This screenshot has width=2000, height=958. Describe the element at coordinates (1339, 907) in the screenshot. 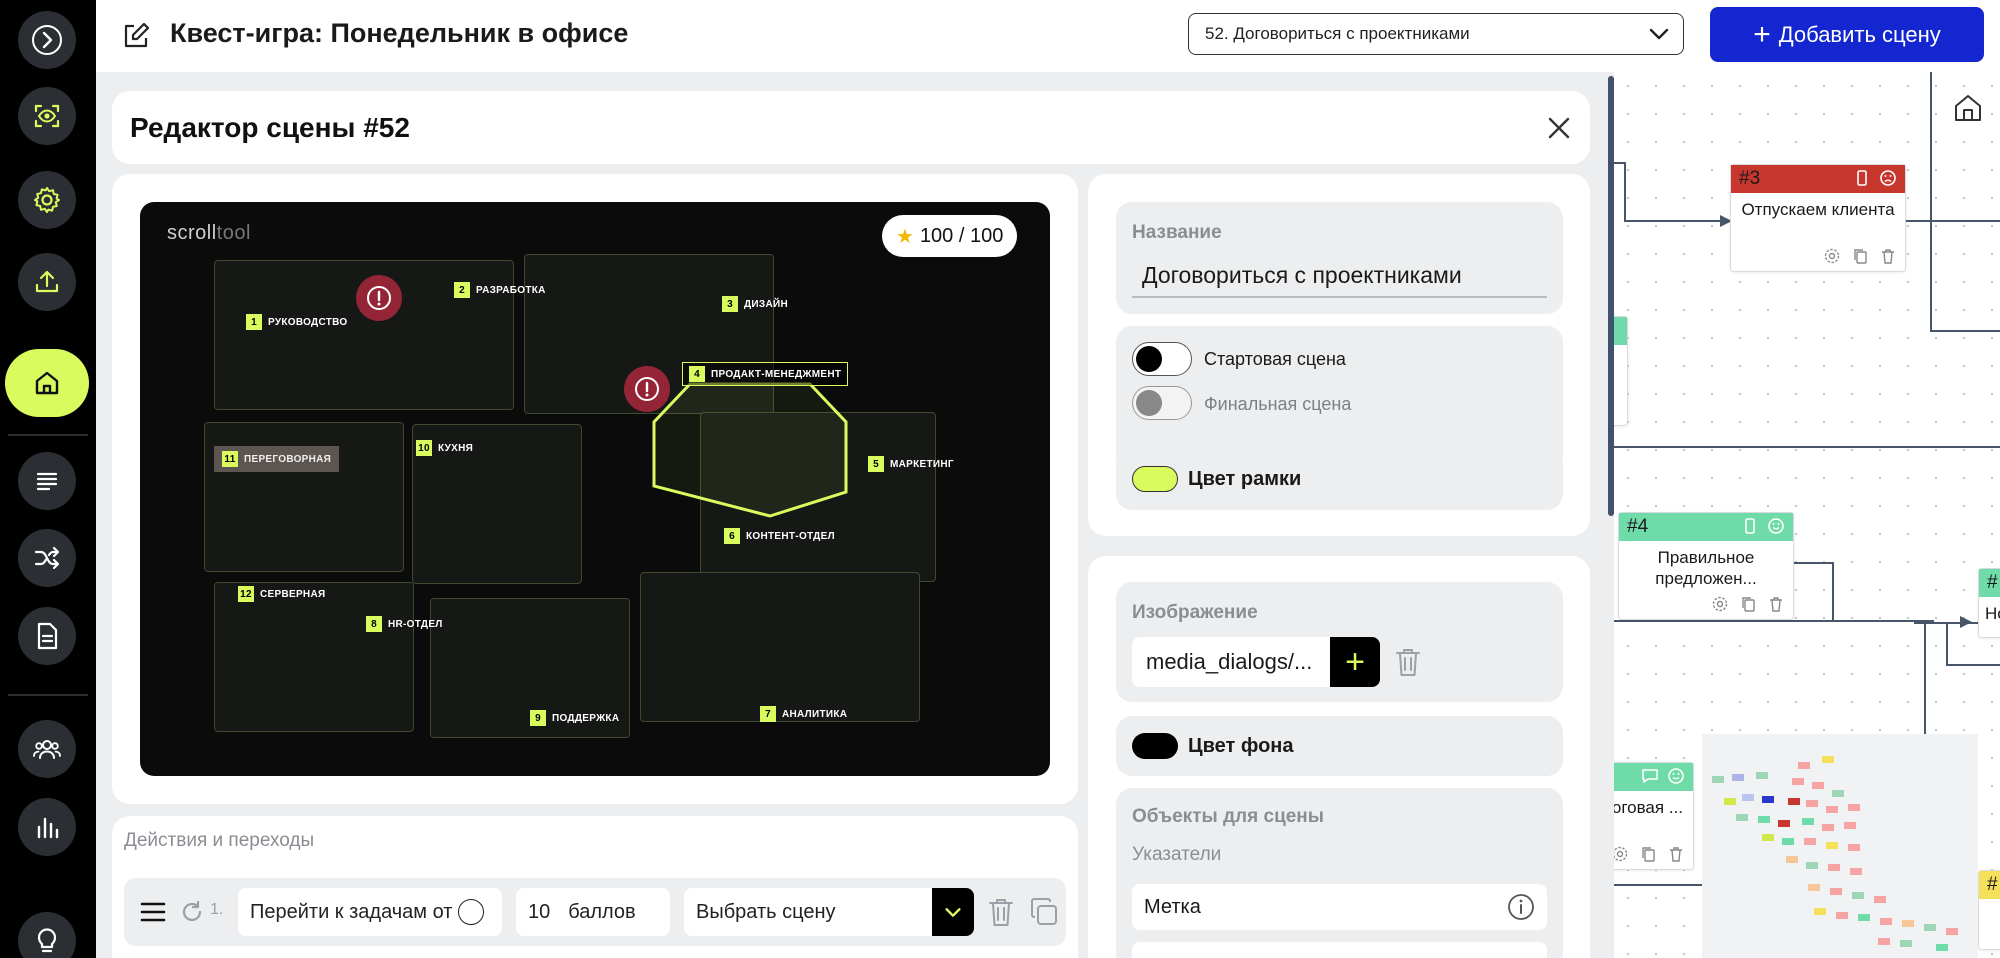

I see `pointer-item: Метка` at that location.